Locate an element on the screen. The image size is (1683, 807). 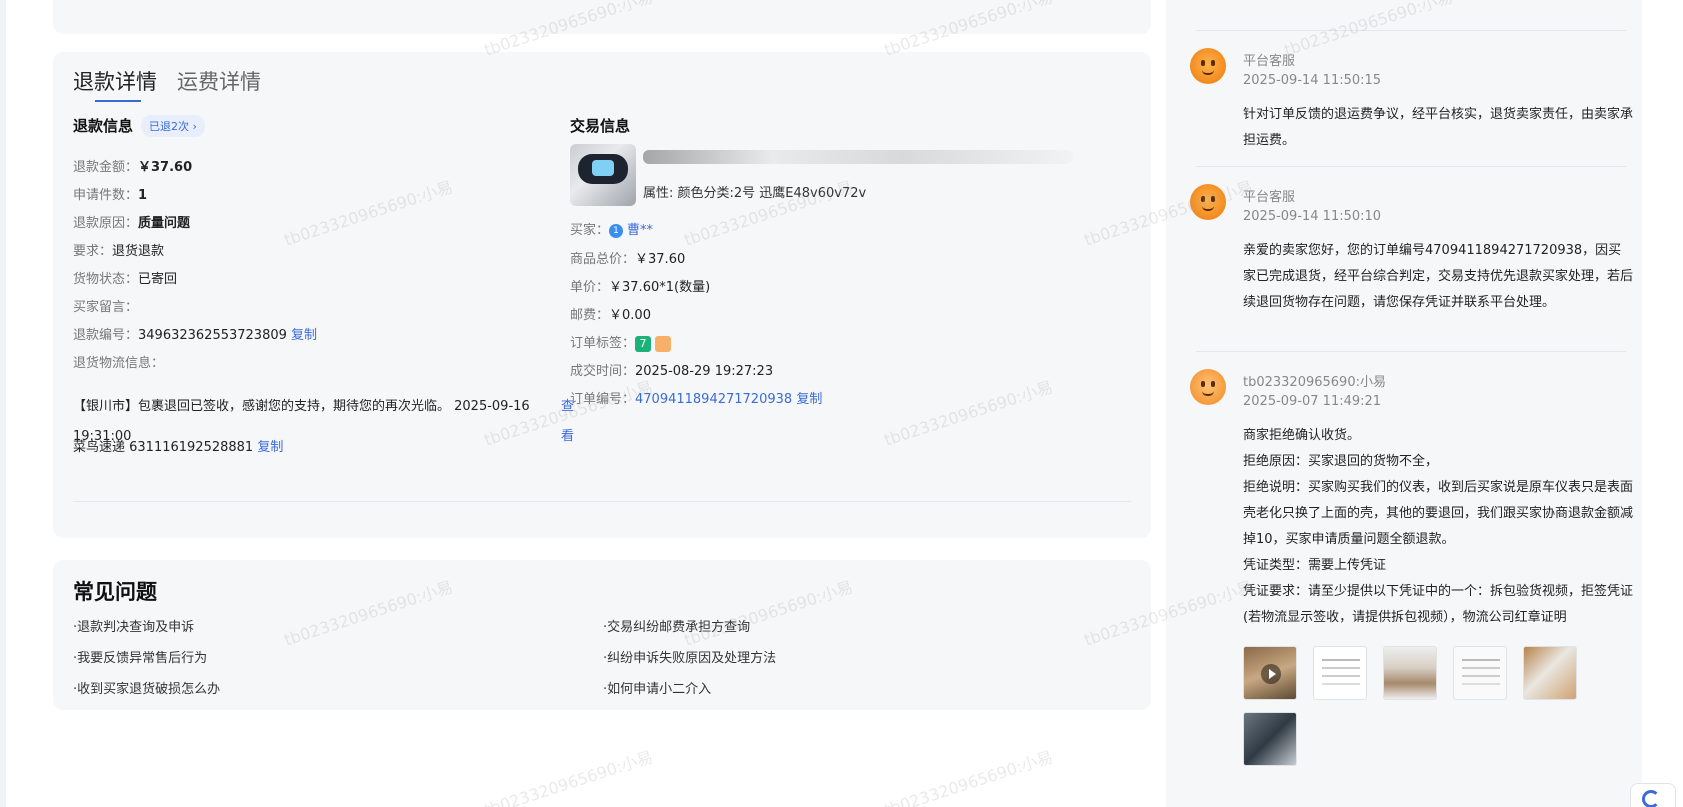
refund-info-title: 退款信息 is located at coordinates (103, 126).